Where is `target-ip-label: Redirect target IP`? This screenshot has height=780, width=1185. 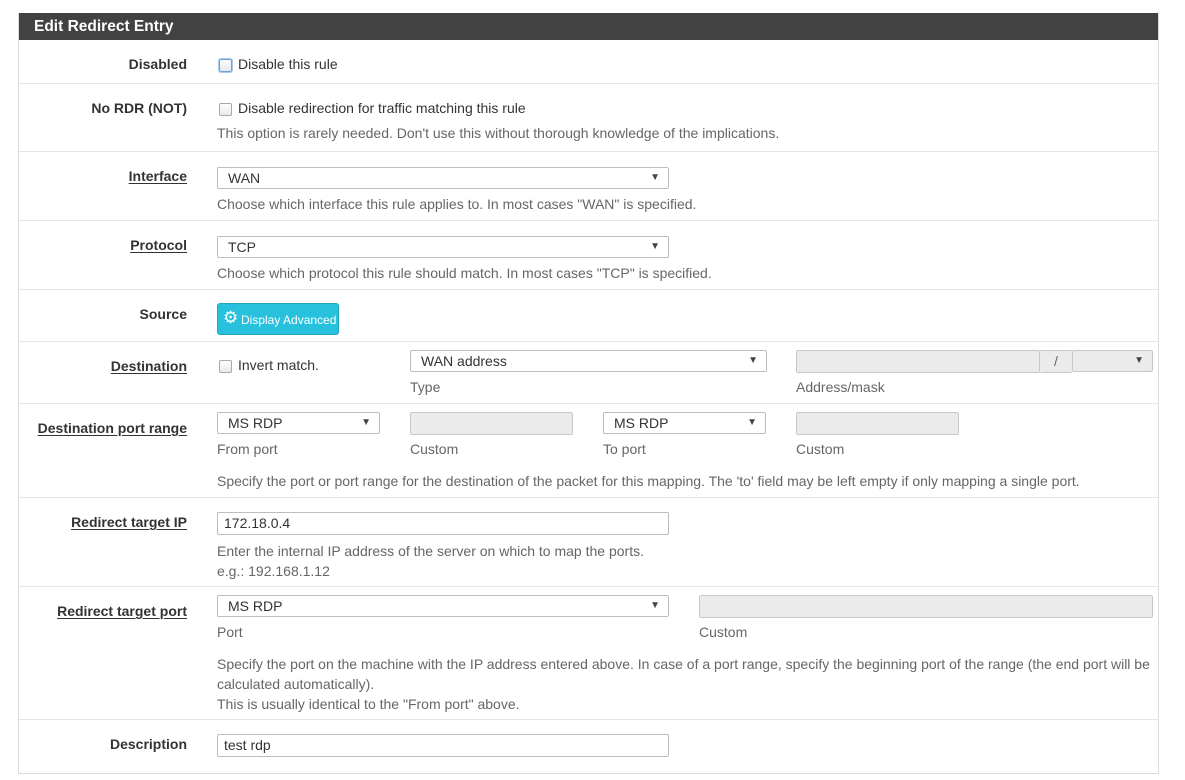 target-ip-label: Redirect target IP is located at coordinates (129, 522).